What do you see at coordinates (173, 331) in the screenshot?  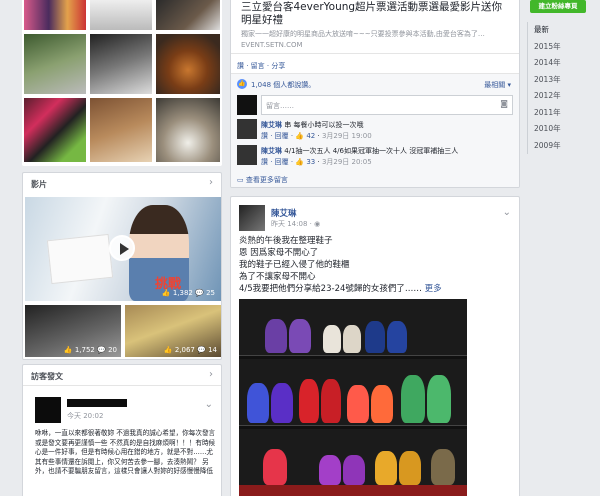 I see `video-sub: 👍 2,067 💬 14` at bounding box center [173, 331].